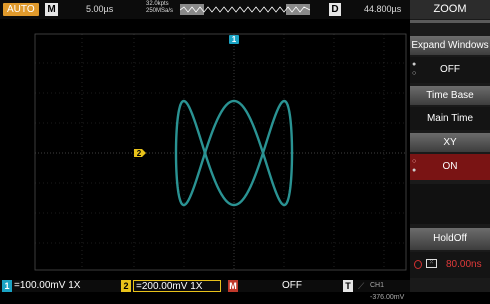 Image resolution: width=490 pixels, height=304 pixels. I want to click on svg-text: 1, so click(234, 39).